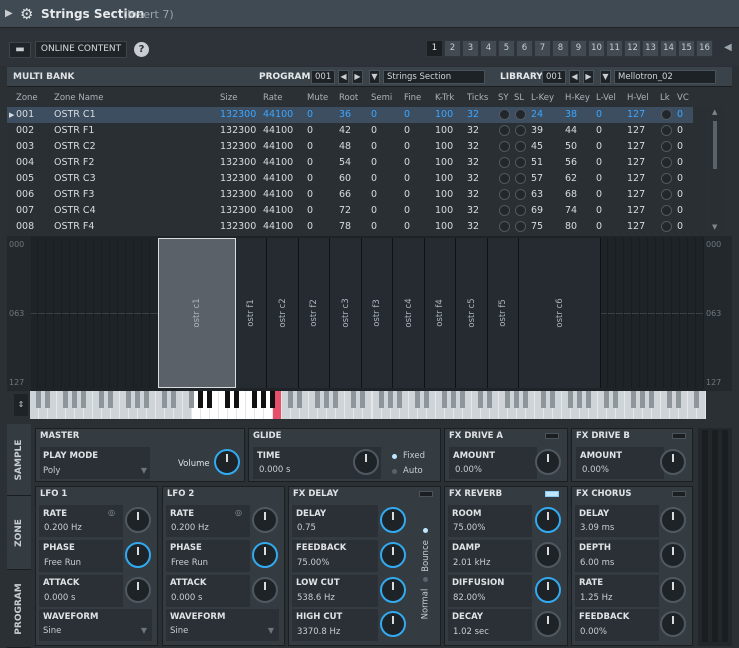 Image resolution: width=739 pixels, height=648 pixels. I want to click on collapse-arrow-icon: ▶, so click(9, 13).